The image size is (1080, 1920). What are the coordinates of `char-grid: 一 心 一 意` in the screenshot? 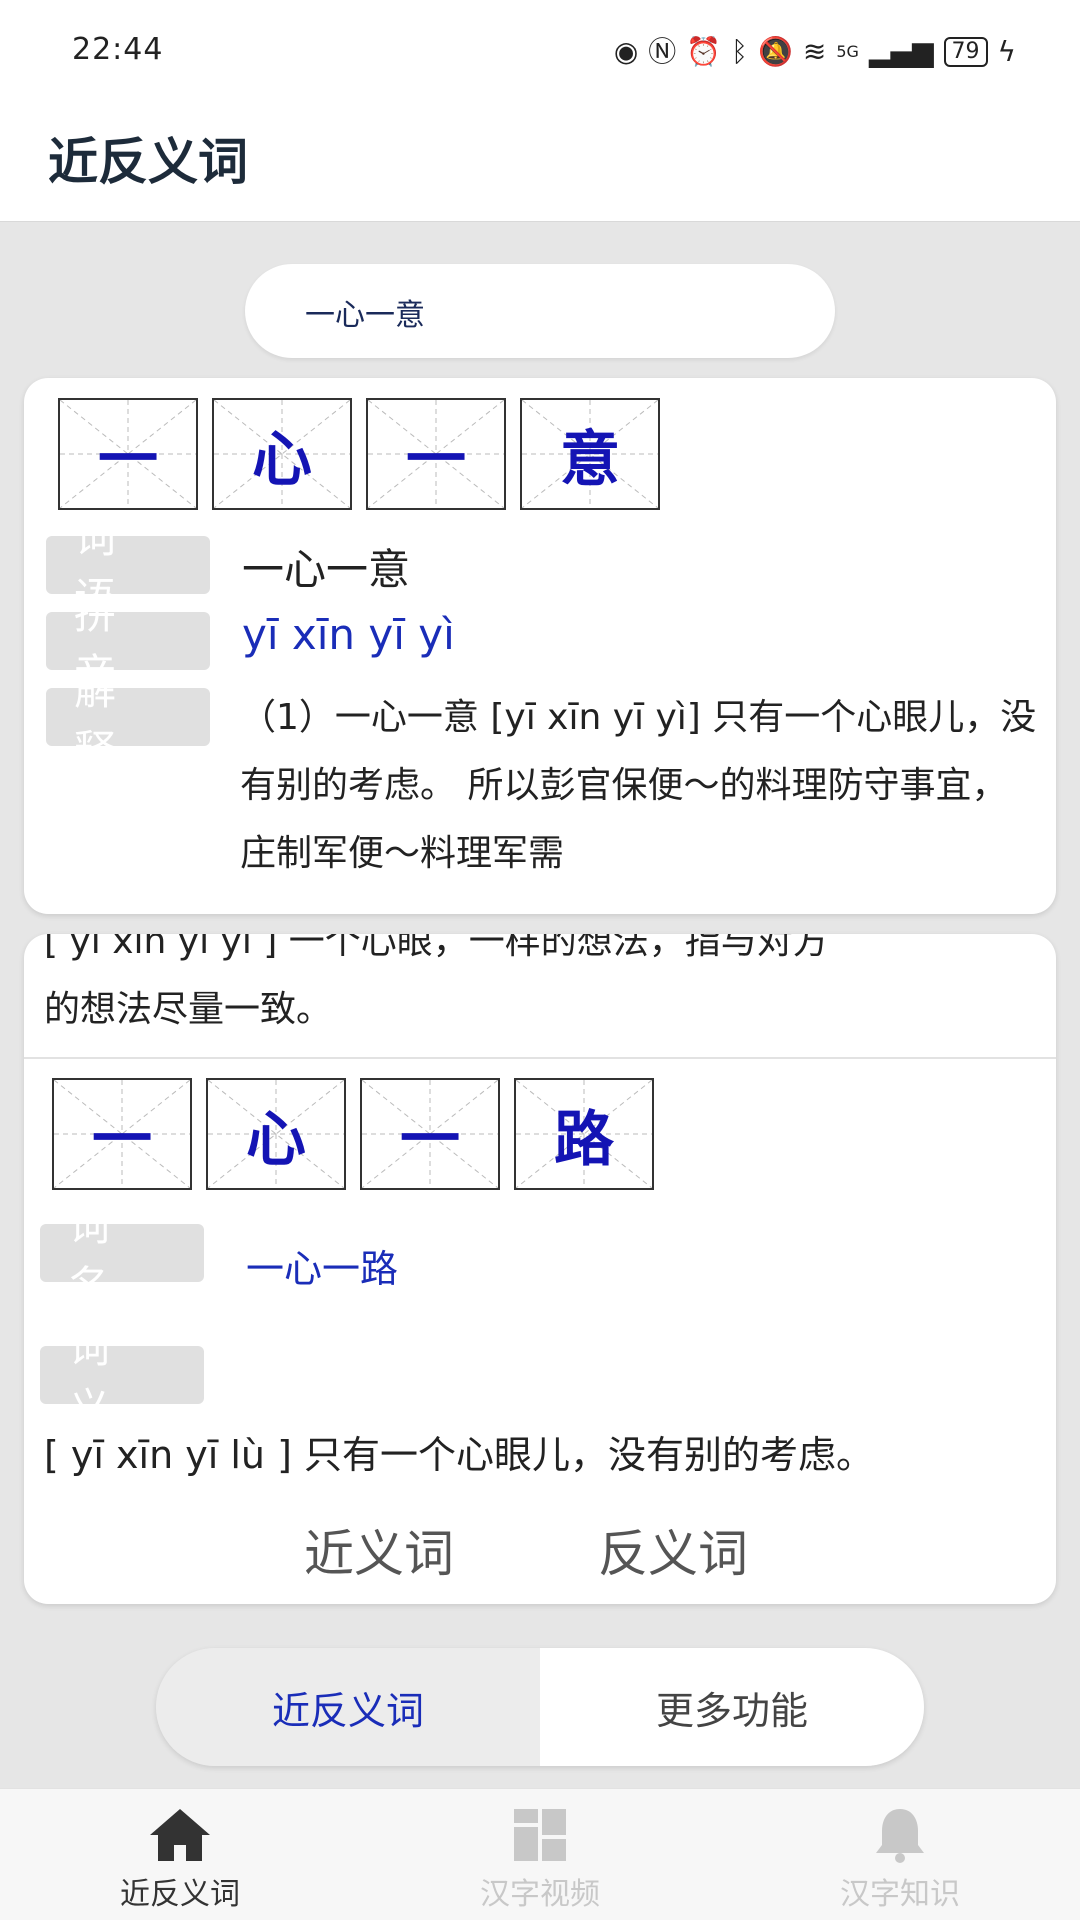 It's located at (359, 454).